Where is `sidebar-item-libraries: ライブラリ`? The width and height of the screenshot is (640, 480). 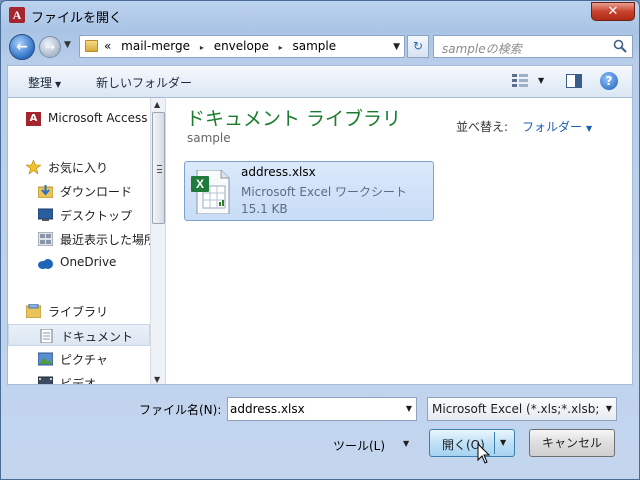 sidebar-item-libraries: ライブラリ is located at coordinates (79, 311).